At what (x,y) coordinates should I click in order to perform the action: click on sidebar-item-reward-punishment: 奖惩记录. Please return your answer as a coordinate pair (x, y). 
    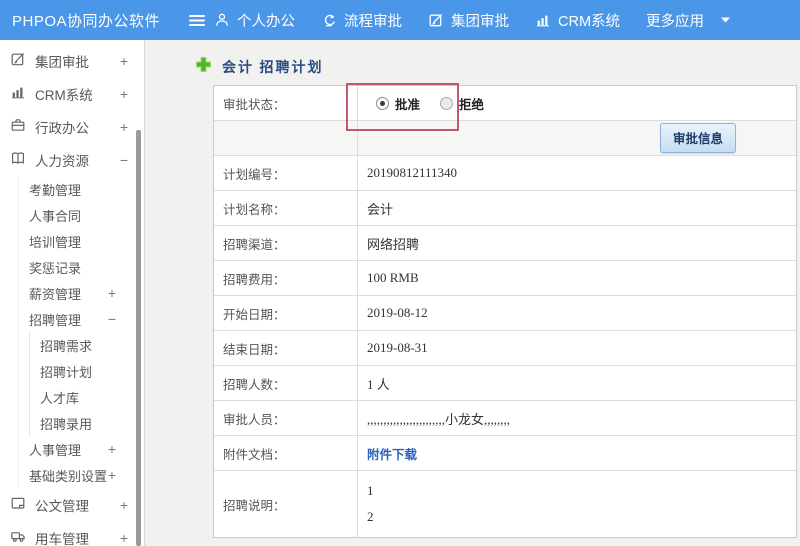
    Looking at the image, I should click on (81, 267).